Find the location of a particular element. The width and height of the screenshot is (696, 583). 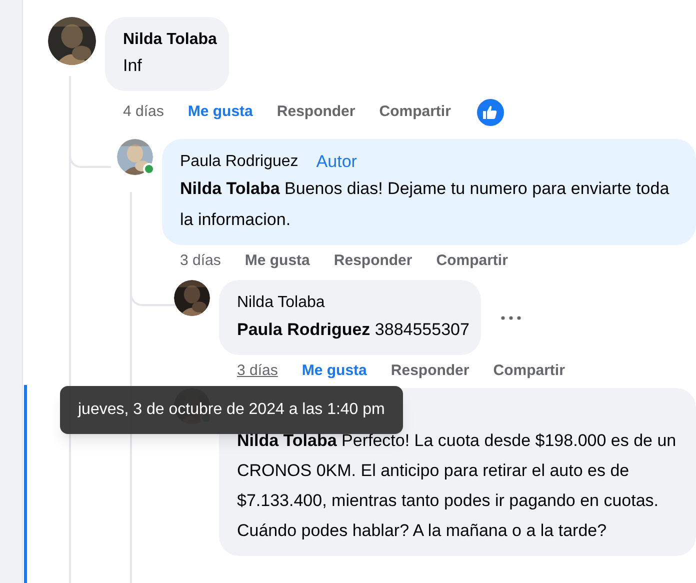

more-options-icon is located at coordinates (511, 317).